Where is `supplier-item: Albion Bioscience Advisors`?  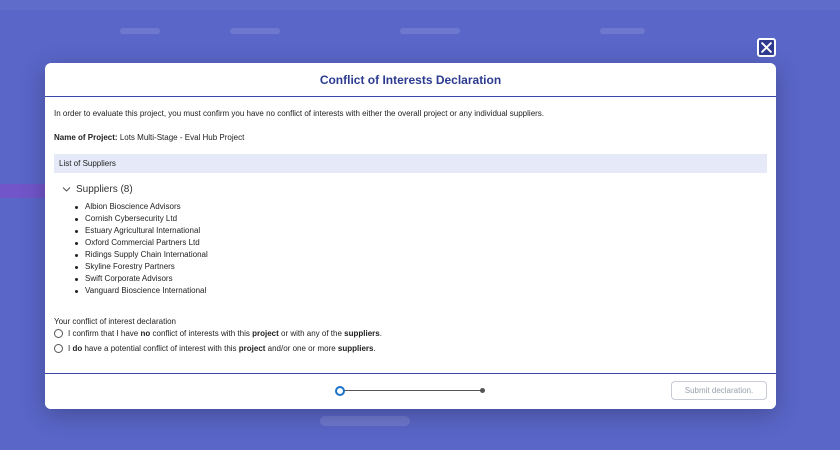
supplier-item: Albion Bioscience Advisors is located at coordinates (421, 207).